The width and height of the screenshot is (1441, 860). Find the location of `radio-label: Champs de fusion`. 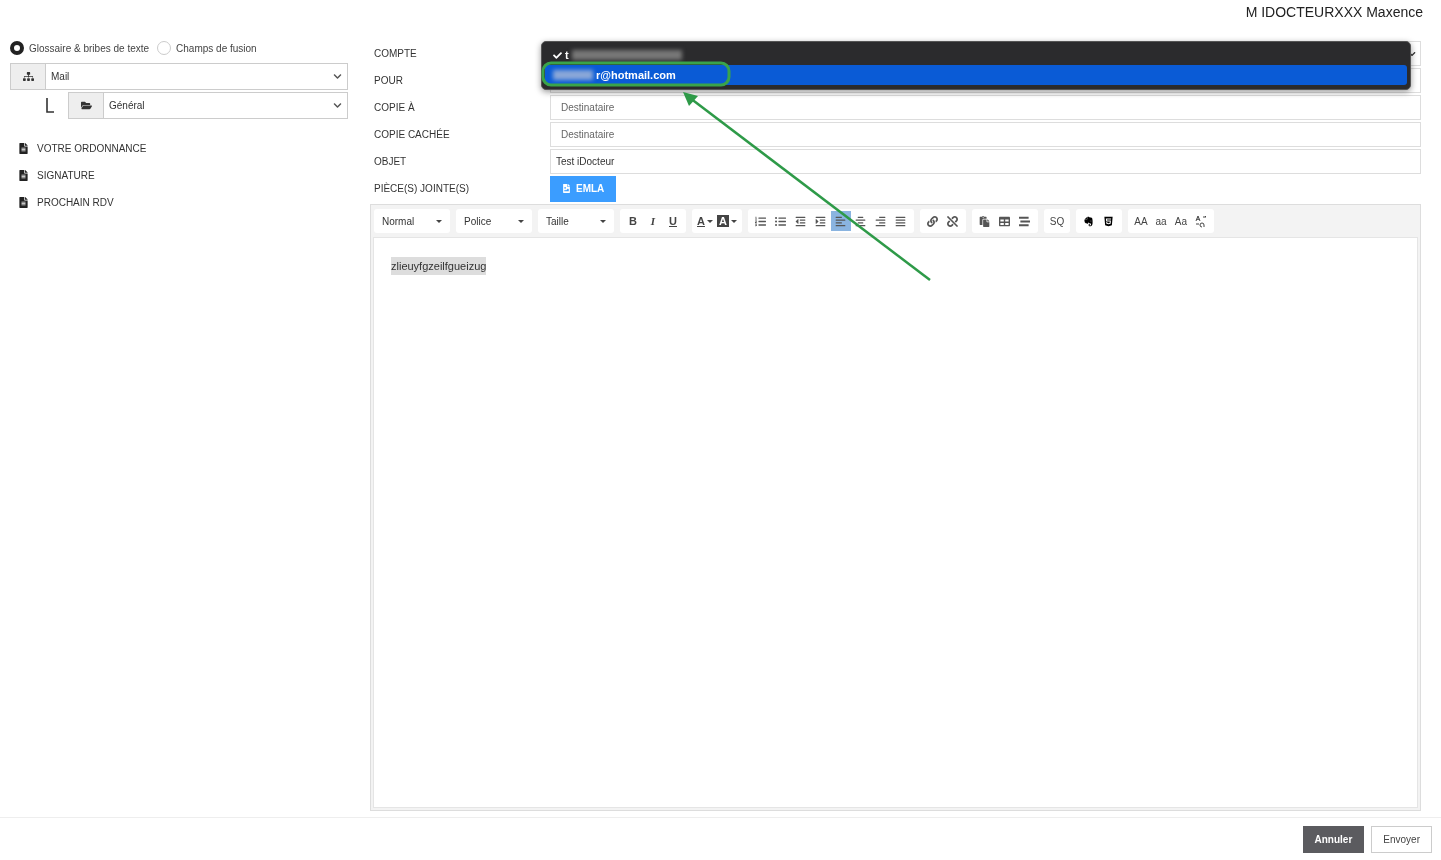

radio-label: Champs de fusion is located at coordinates (216, 48).